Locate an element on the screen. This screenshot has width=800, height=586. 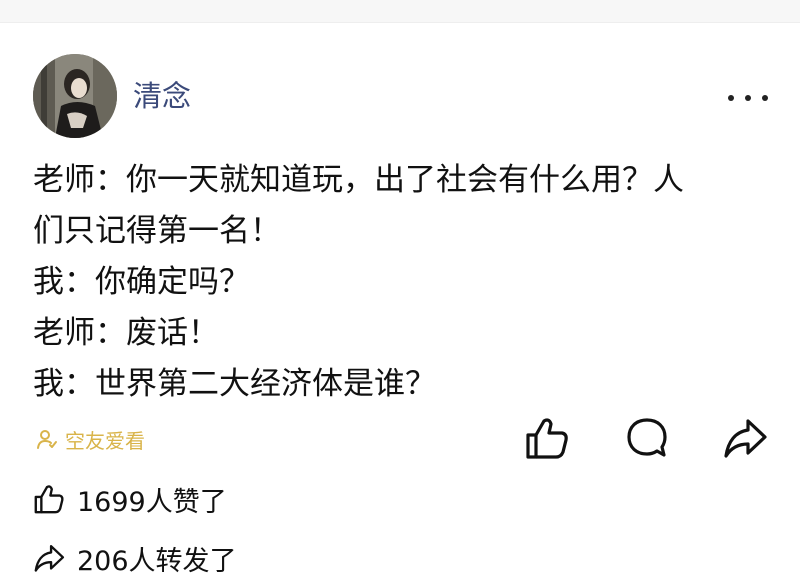
username: 清念 is located at coordinates (162, 96).